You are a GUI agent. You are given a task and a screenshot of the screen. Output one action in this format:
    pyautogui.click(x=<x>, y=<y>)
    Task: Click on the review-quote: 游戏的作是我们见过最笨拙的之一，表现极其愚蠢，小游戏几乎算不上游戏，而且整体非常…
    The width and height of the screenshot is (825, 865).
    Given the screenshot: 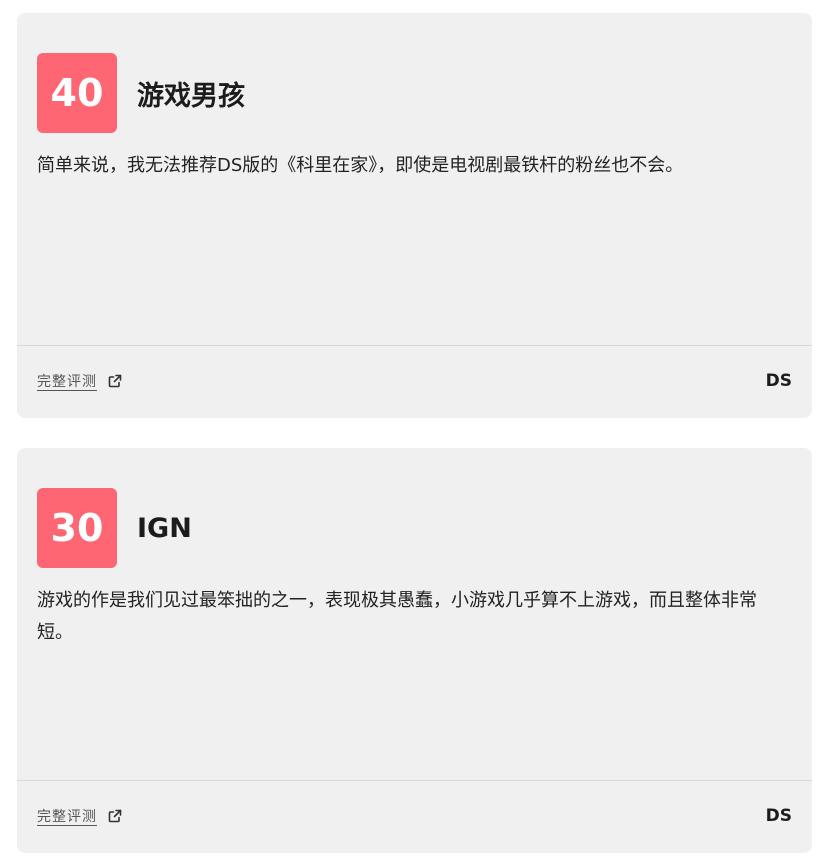 What is the action you would take?
    pyautogui.click(x=397, y=616)
    